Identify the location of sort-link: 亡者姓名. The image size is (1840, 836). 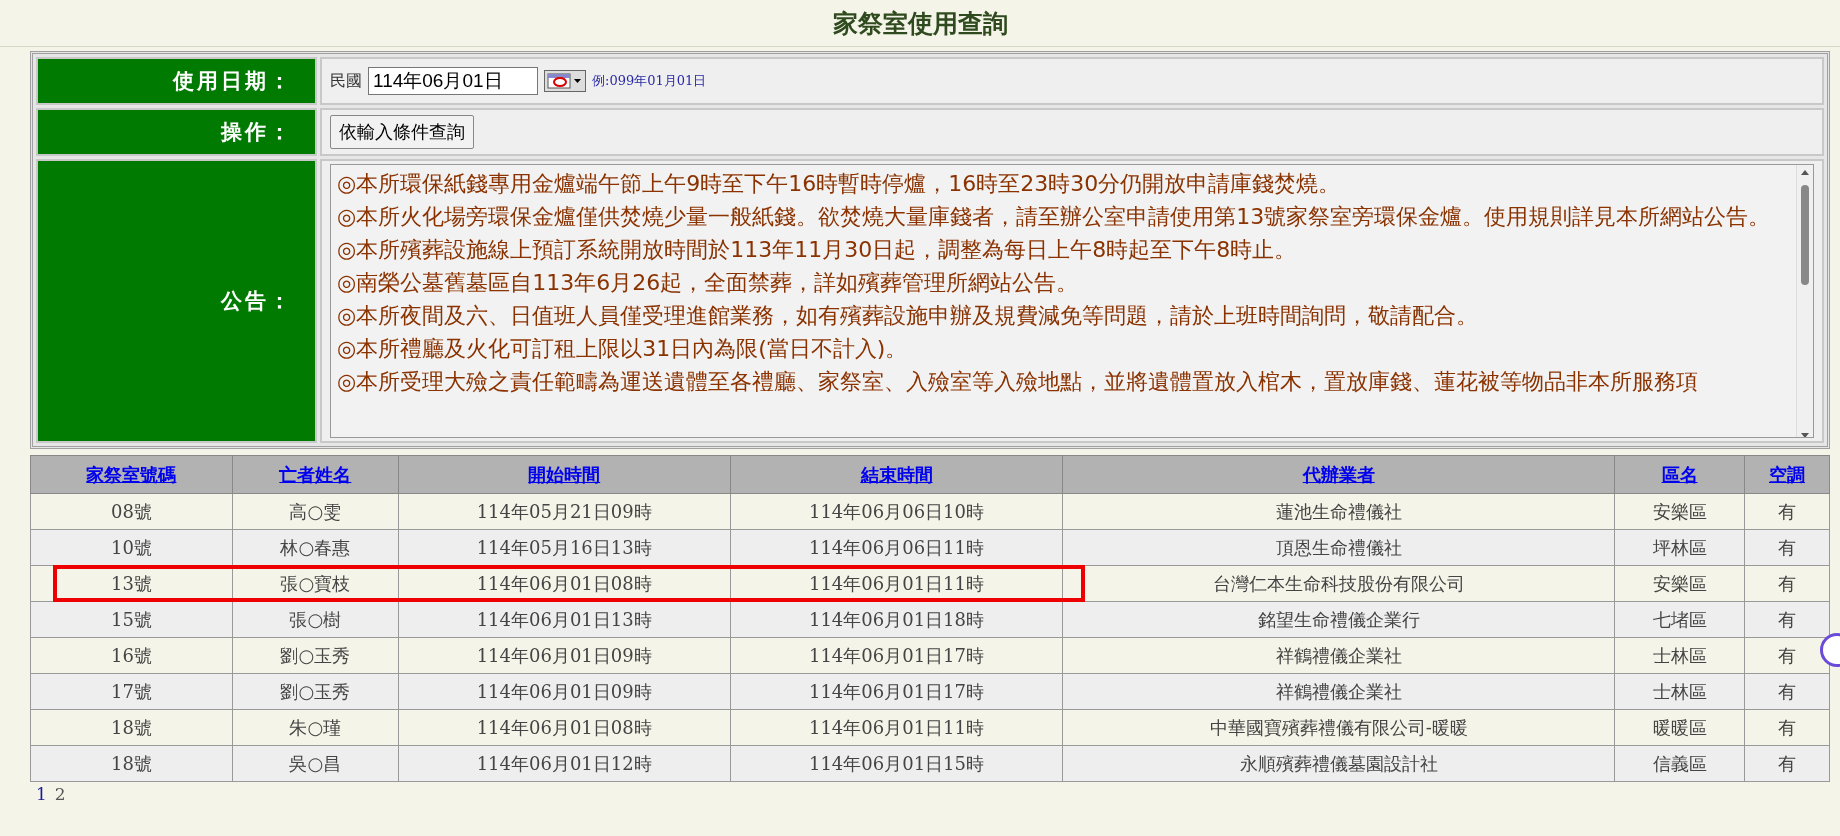
(315, 474).